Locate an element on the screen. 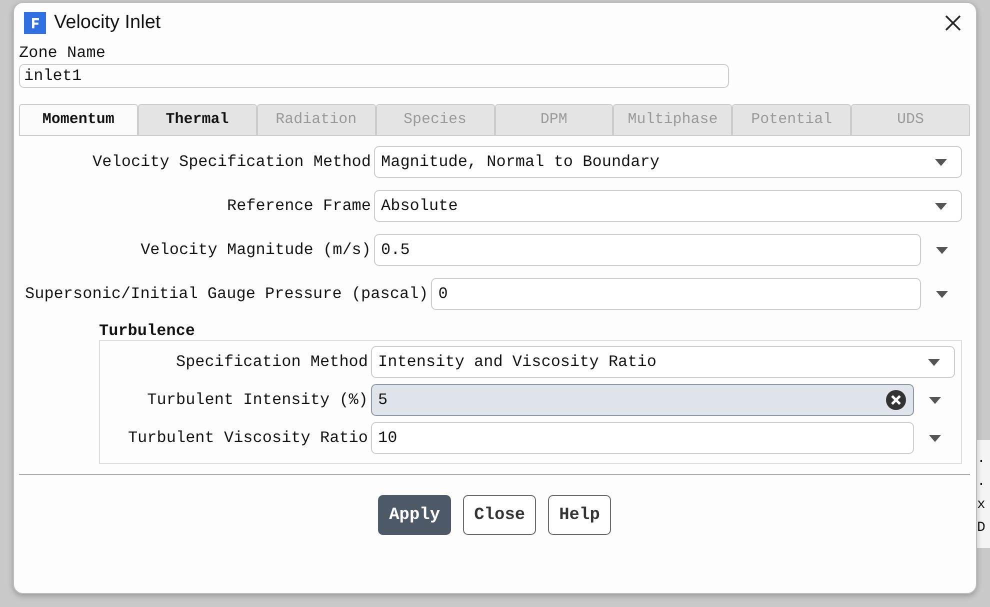 The image size is (990, 607). field-label: Turbulent Viscosity Ratio is located at coordinates (247, 438).